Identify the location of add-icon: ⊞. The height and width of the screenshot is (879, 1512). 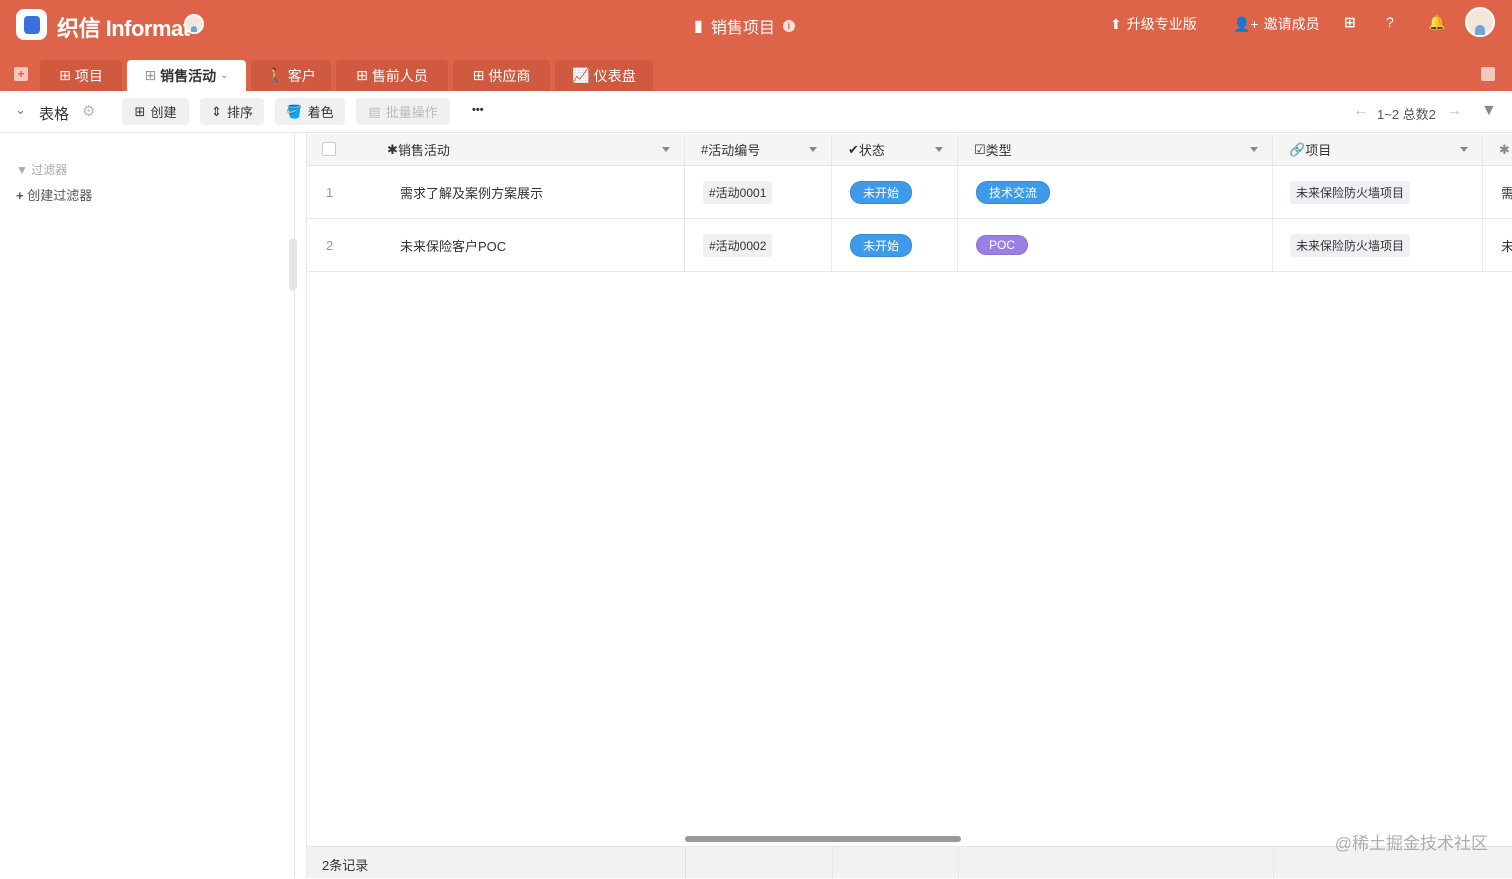
(1350, 22).